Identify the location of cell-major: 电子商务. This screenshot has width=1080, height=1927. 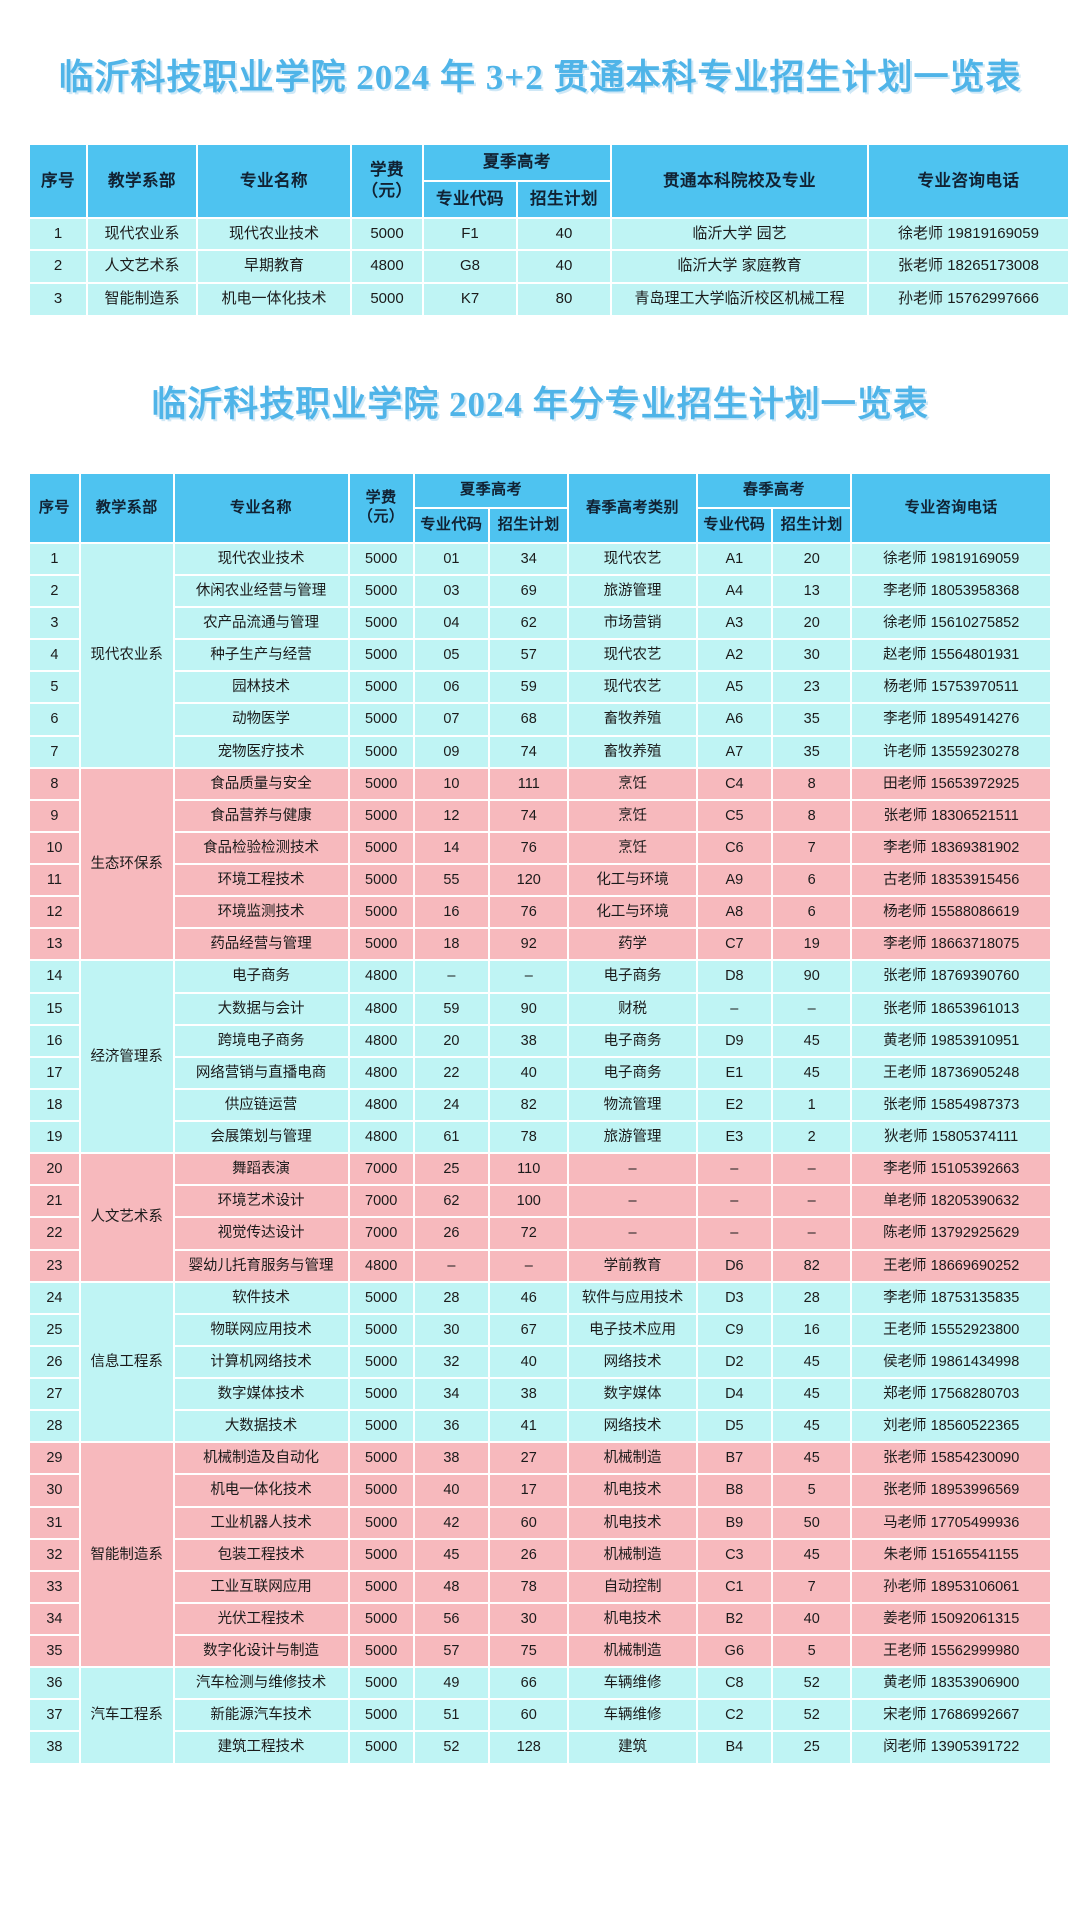
(261, 976).